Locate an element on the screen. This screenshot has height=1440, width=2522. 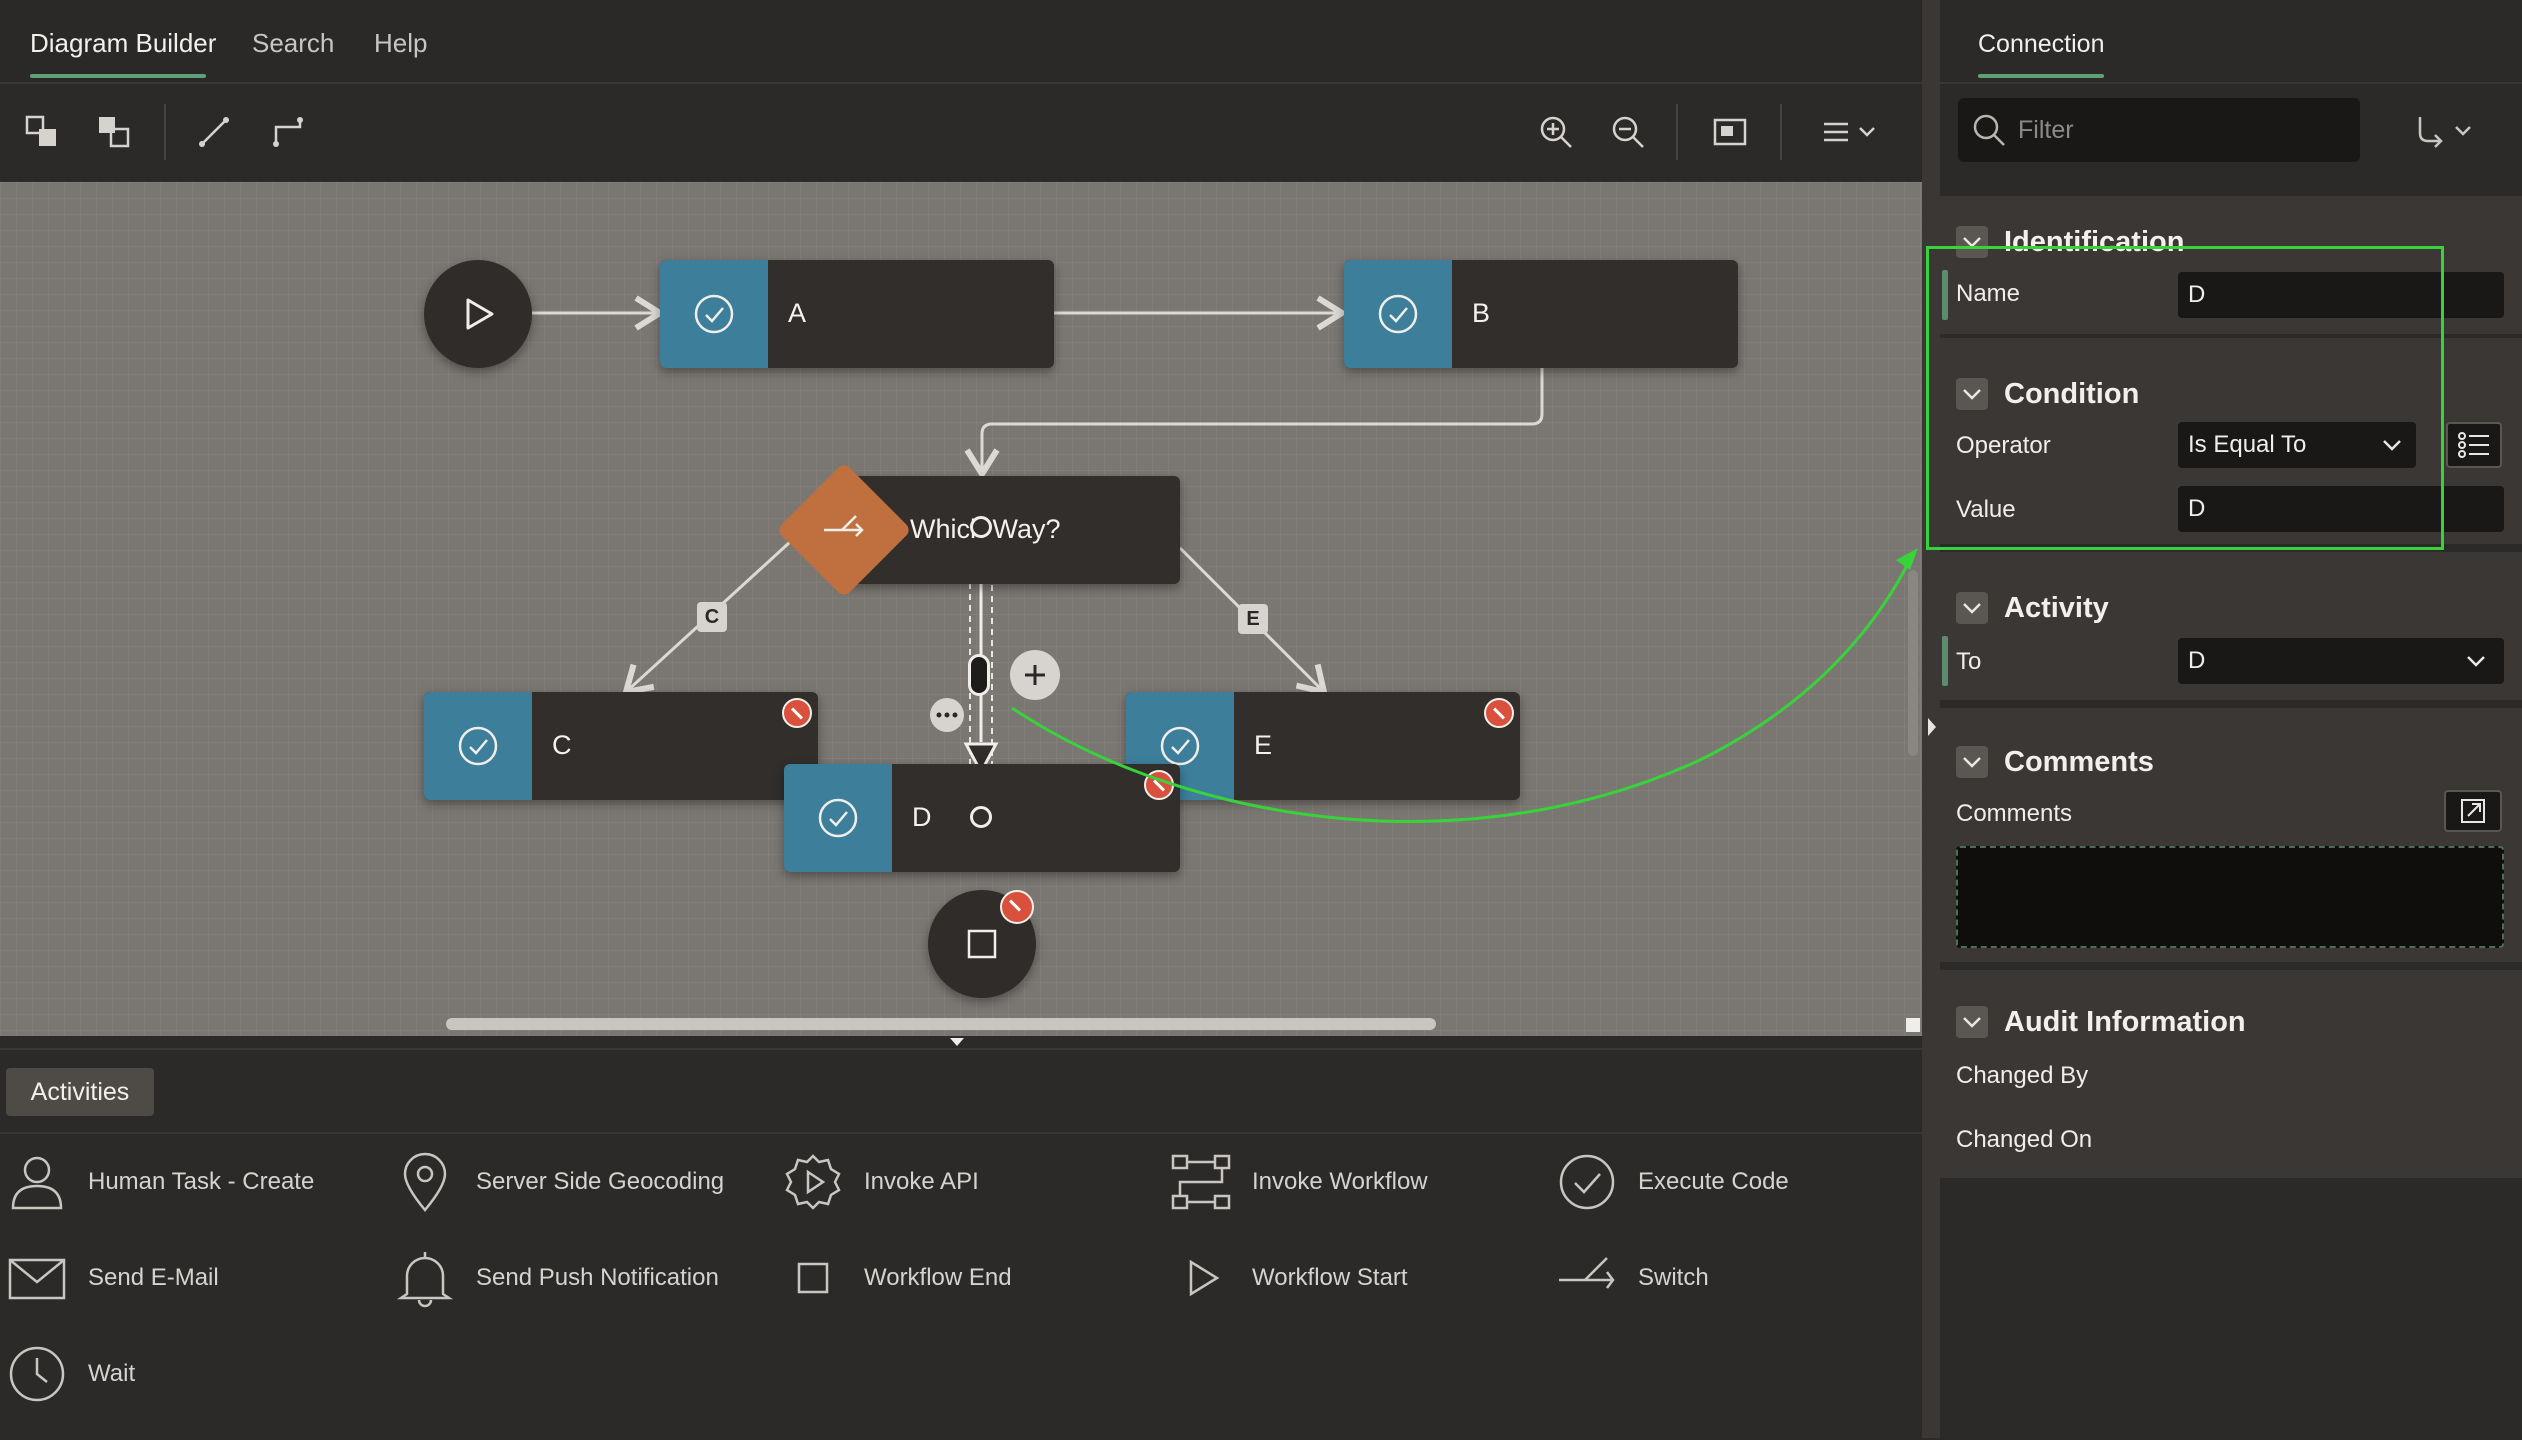
section-title: Comments is located at coordinates (2079, 761).